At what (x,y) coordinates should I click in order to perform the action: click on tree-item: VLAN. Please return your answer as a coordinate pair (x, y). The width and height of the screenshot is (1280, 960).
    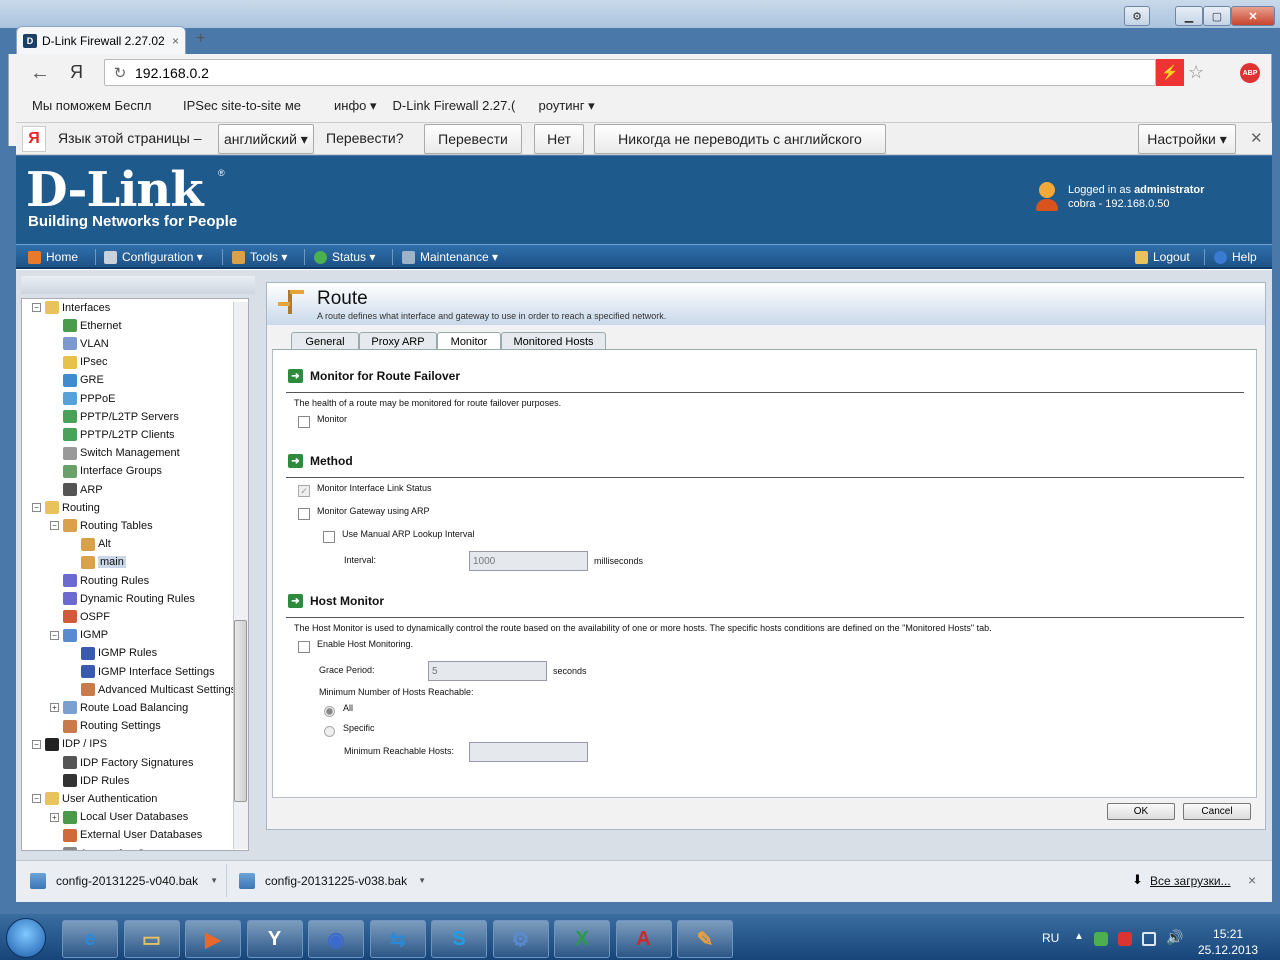
    Looking at the image, I should click on (79, 344).